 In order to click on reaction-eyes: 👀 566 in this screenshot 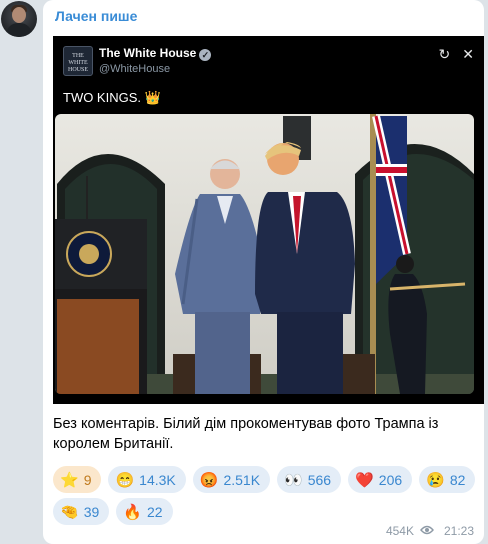, I will do `click(309, 479)`.